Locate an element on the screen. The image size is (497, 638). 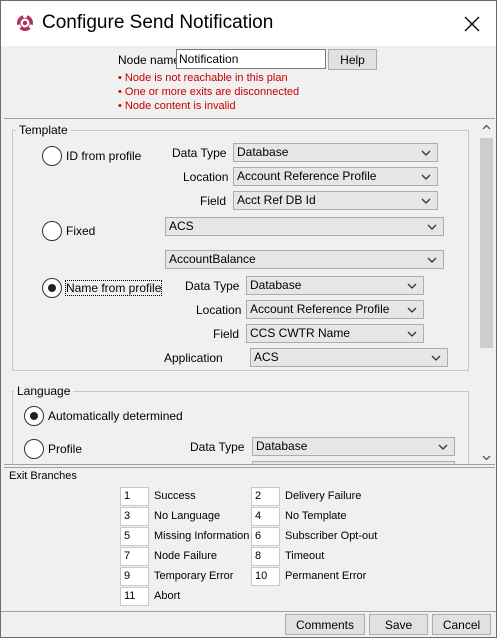
exit-number-box: 6 is located at coordinates (265, 536).